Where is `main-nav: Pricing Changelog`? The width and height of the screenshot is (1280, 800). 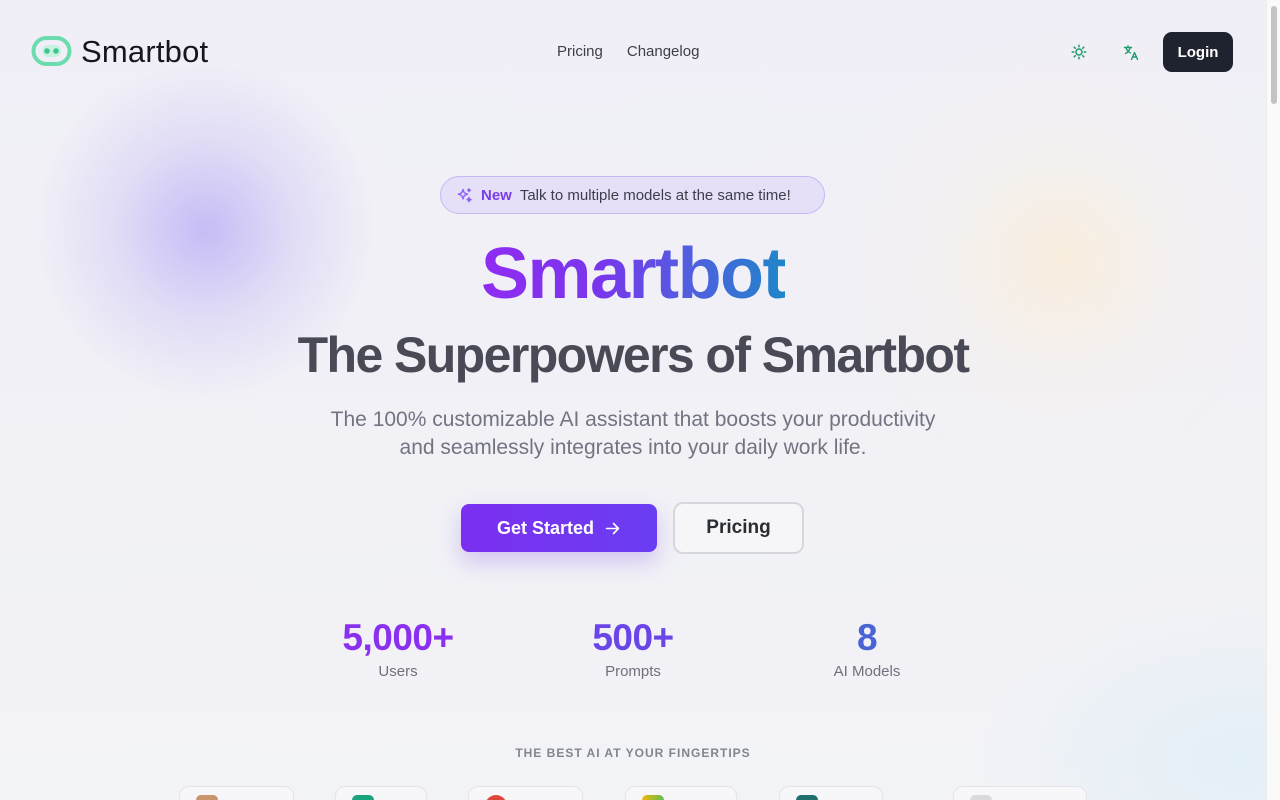 main-nav: Pricing Changelog is located at coordinates (628, 52).